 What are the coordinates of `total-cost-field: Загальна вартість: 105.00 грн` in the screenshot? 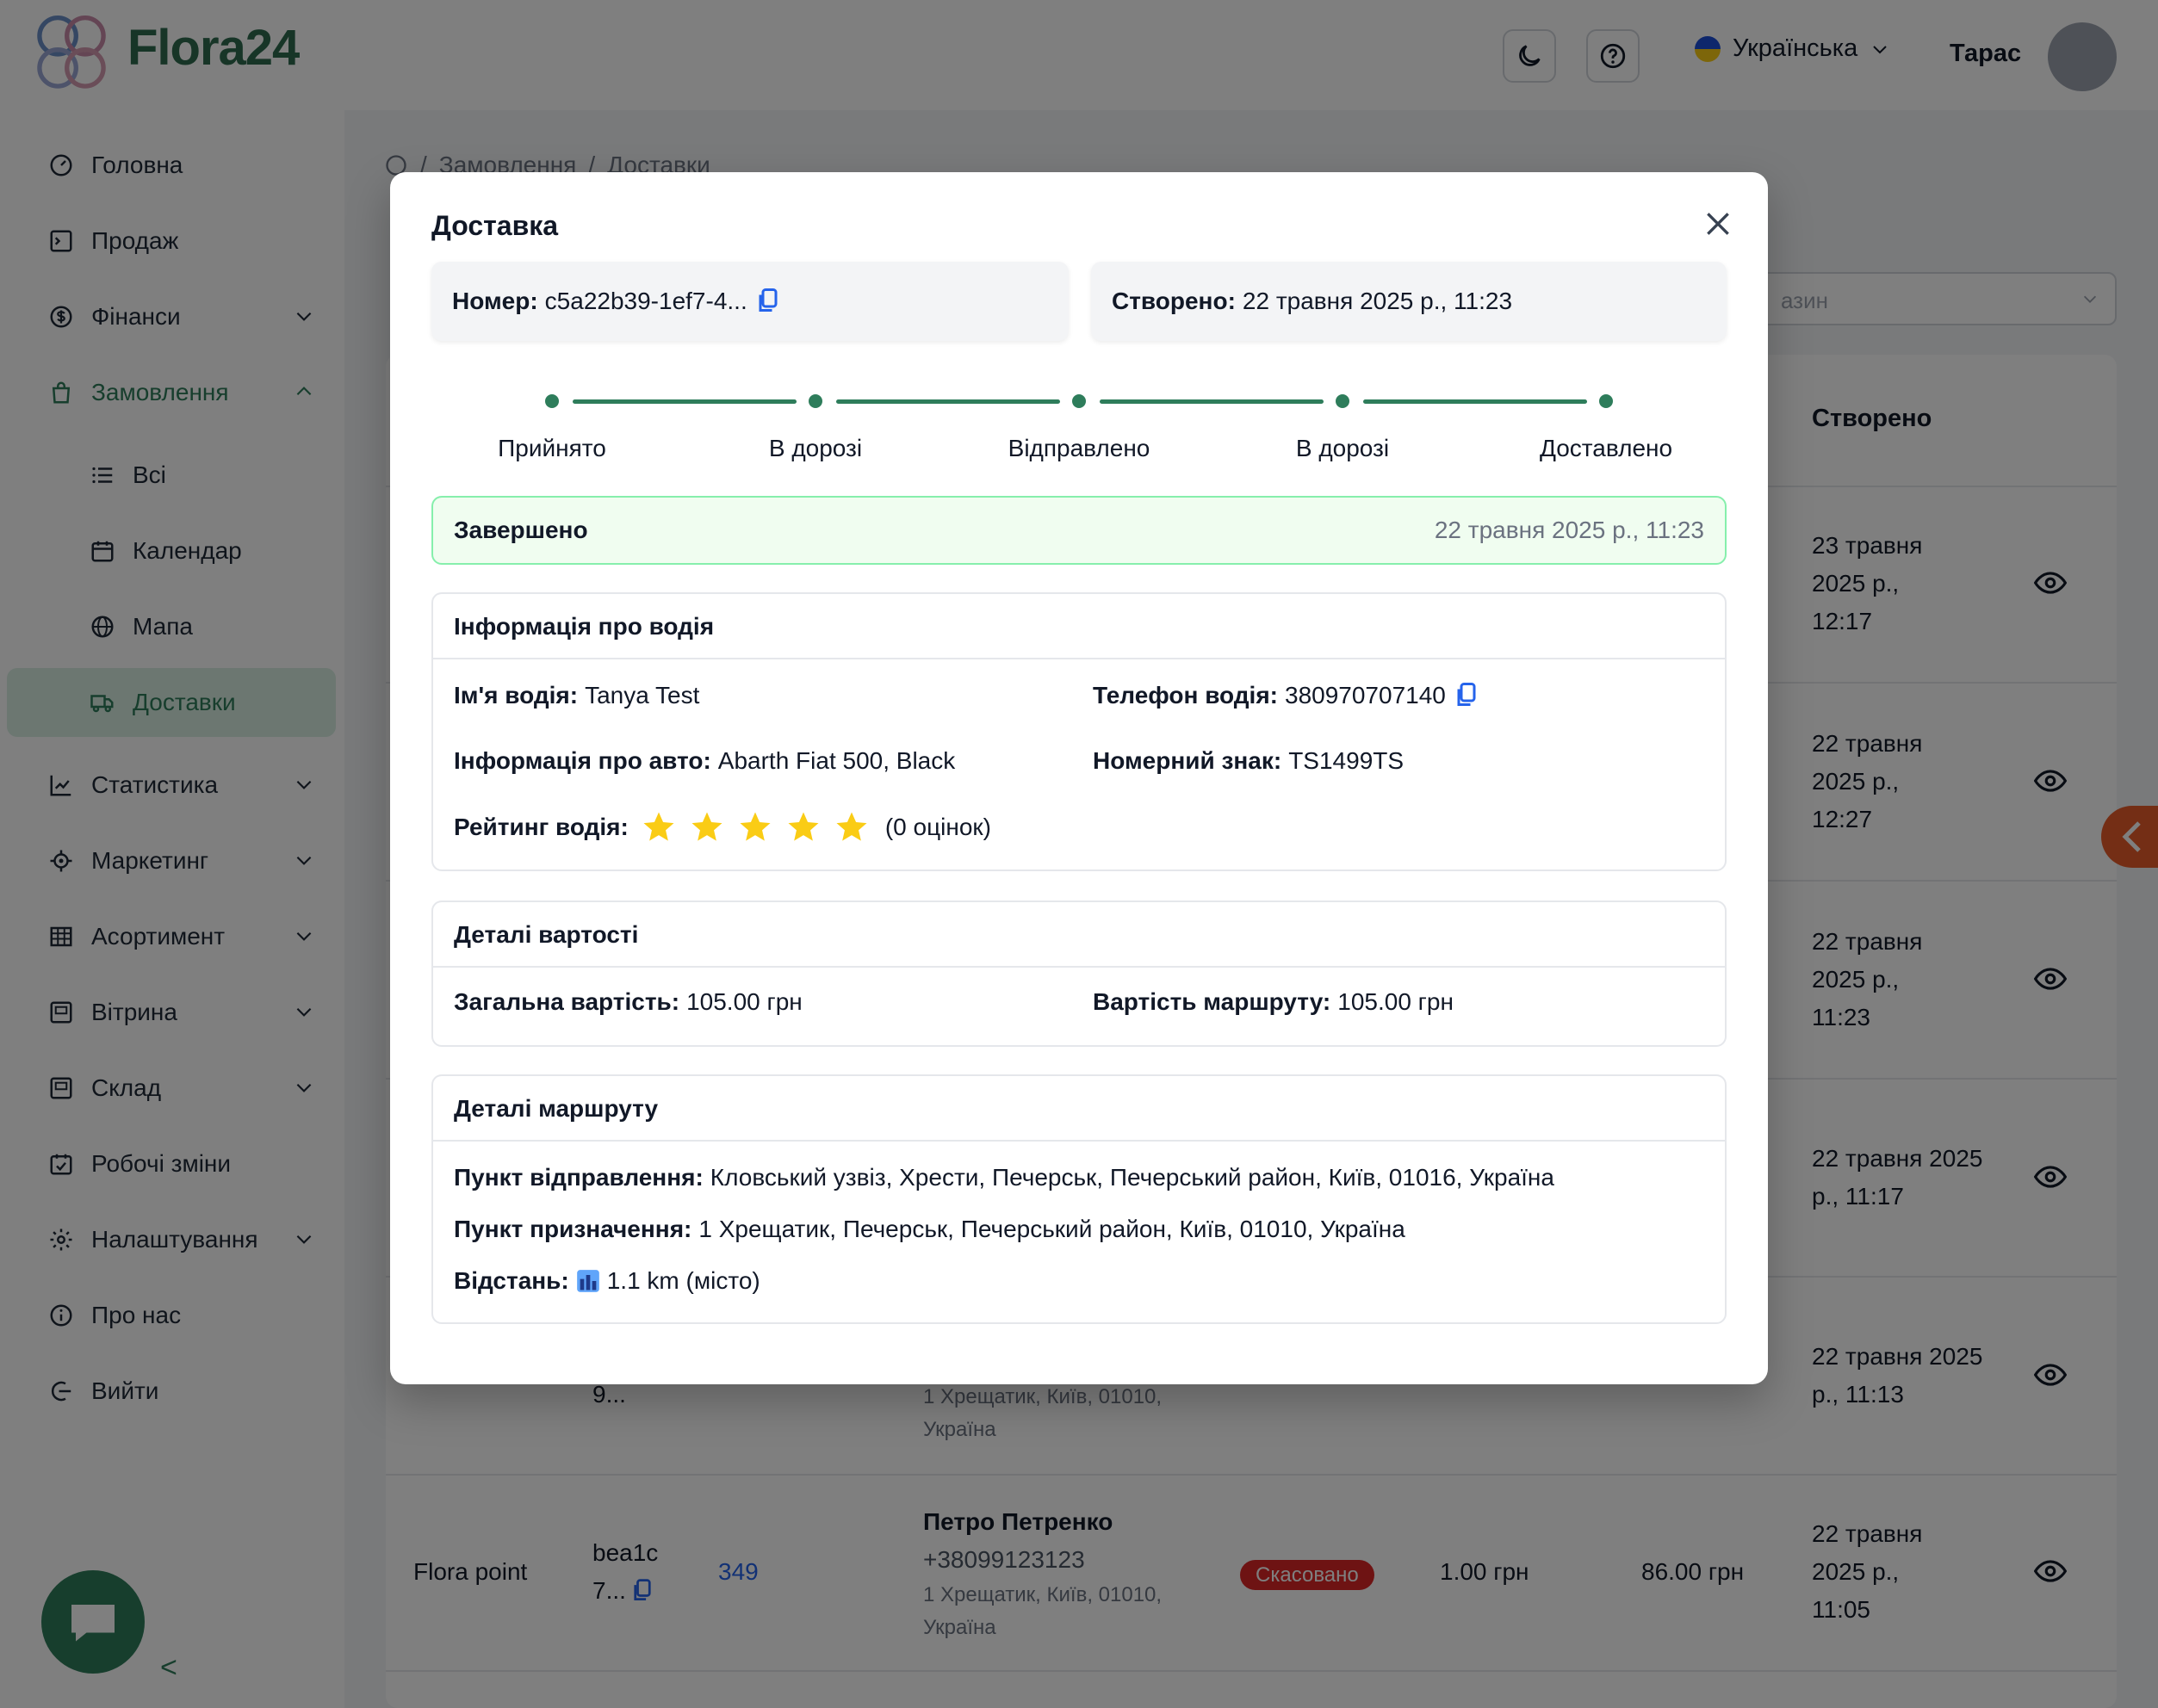 It's located at (629, 1002).